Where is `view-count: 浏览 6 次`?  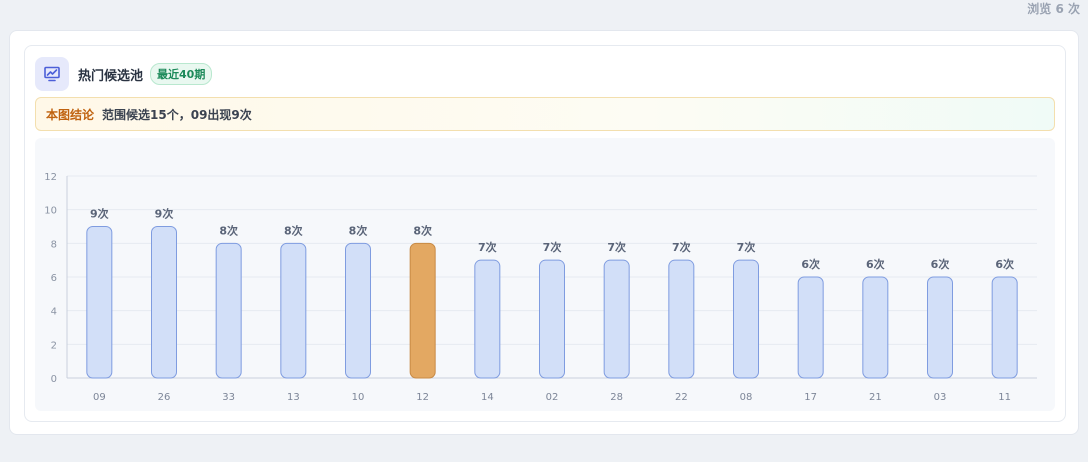 view-count: 浏览 6 次 is located at coordinates (1053, 9).